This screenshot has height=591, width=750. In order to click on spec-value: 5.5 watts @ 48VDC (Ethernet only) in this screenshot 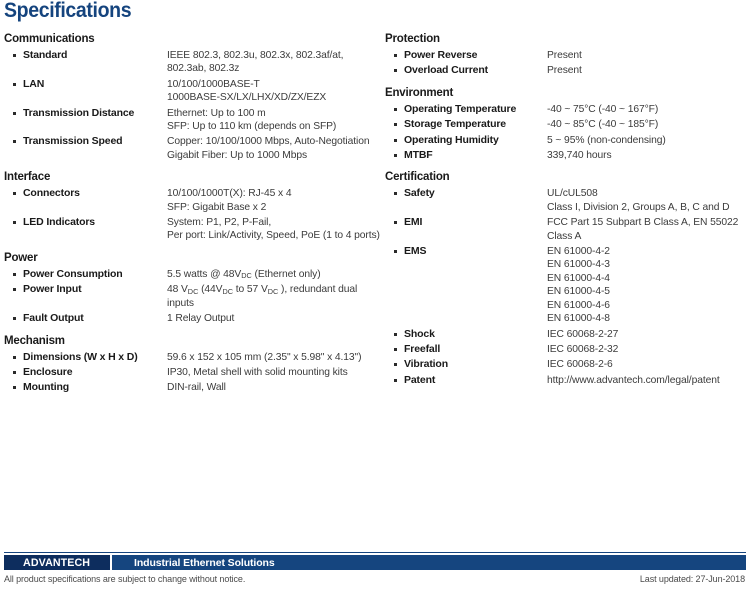, I will do `click(244, 274)`.